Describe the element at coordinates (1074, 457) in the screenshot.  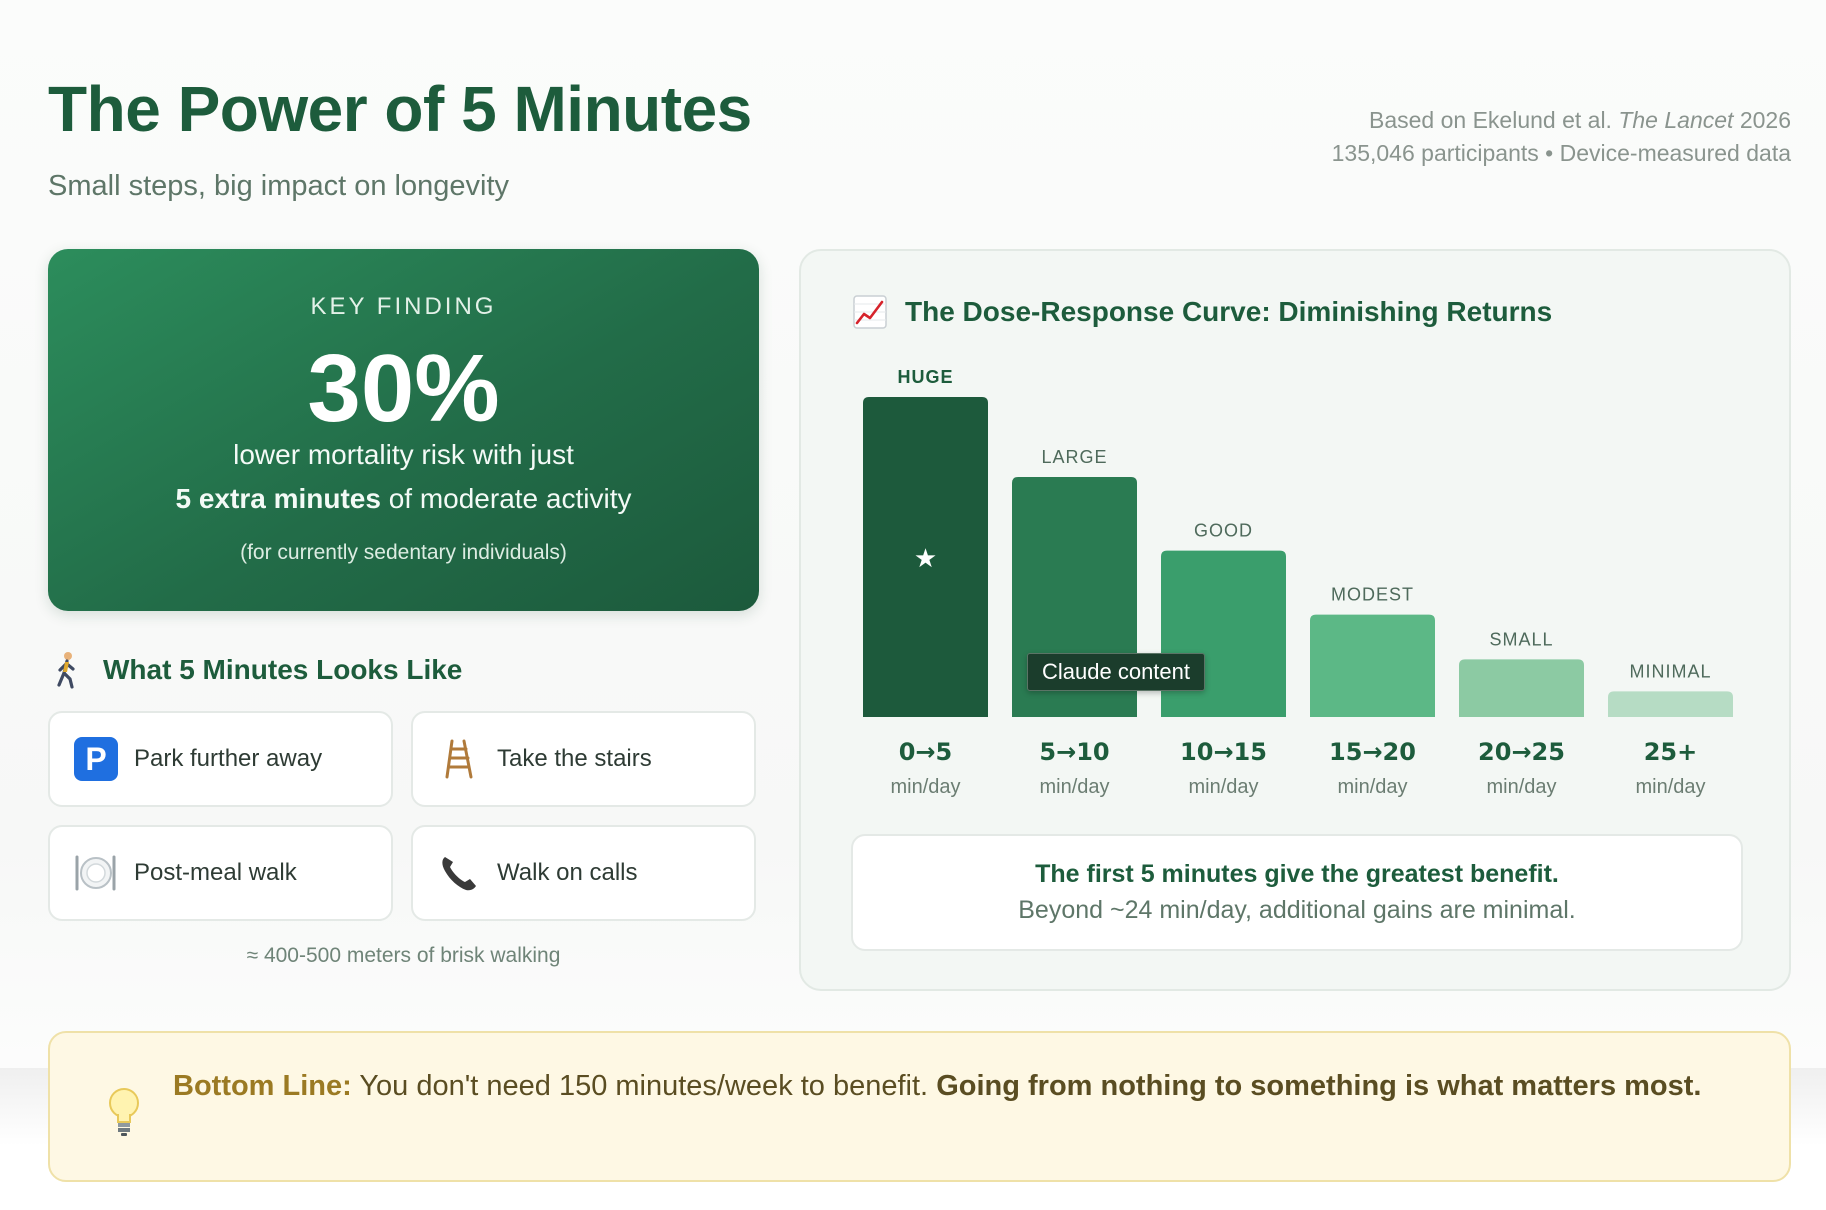
I see `bar-level-label: LARGE` at that location.